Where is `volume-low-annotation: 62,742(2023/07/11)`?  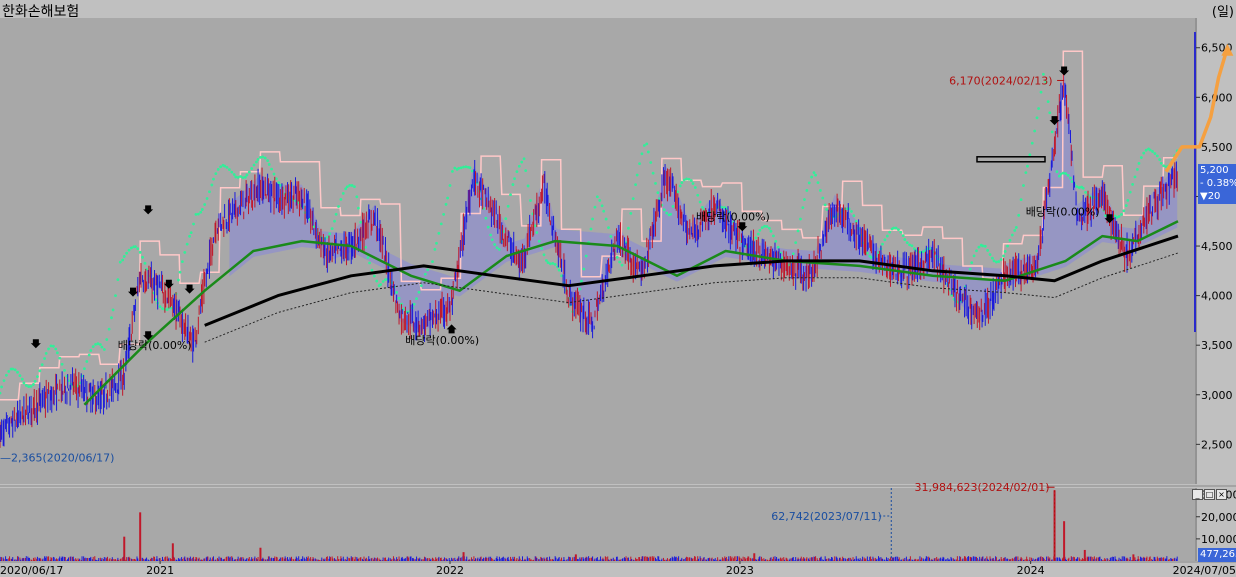
volume-low-annotation: 62,742(2023/07/11) is located at coordinates (826, 516).